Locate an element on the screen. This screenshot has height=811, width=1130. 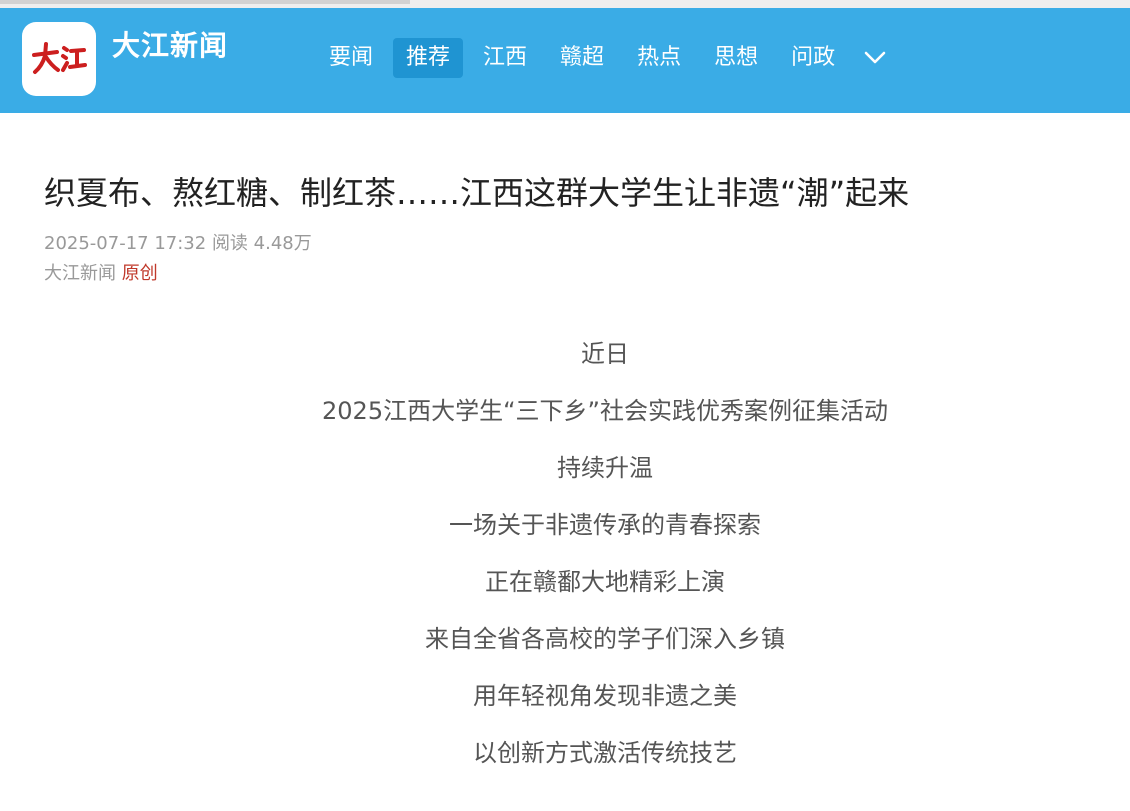
article-meta: 2025-07-17 17:32 阅读 4.48万 大江新闻 原创 is located at coordinates (564, 259).